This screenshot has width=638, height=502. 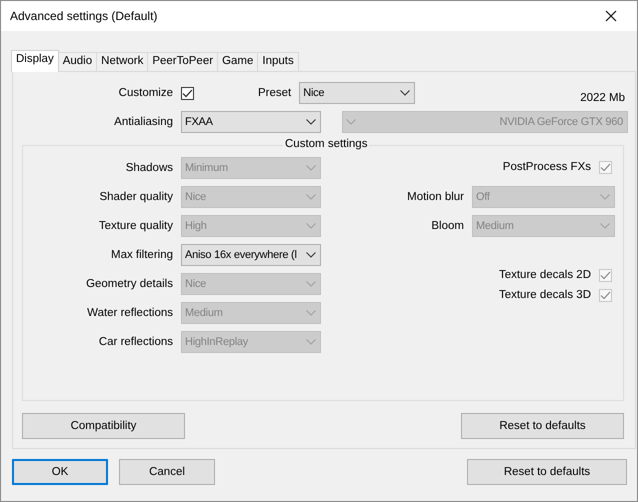 What do you see at coordinates (251, 122) in the screenshot?
I see `dropdown: FXAA` at bounding box center [251, 122].